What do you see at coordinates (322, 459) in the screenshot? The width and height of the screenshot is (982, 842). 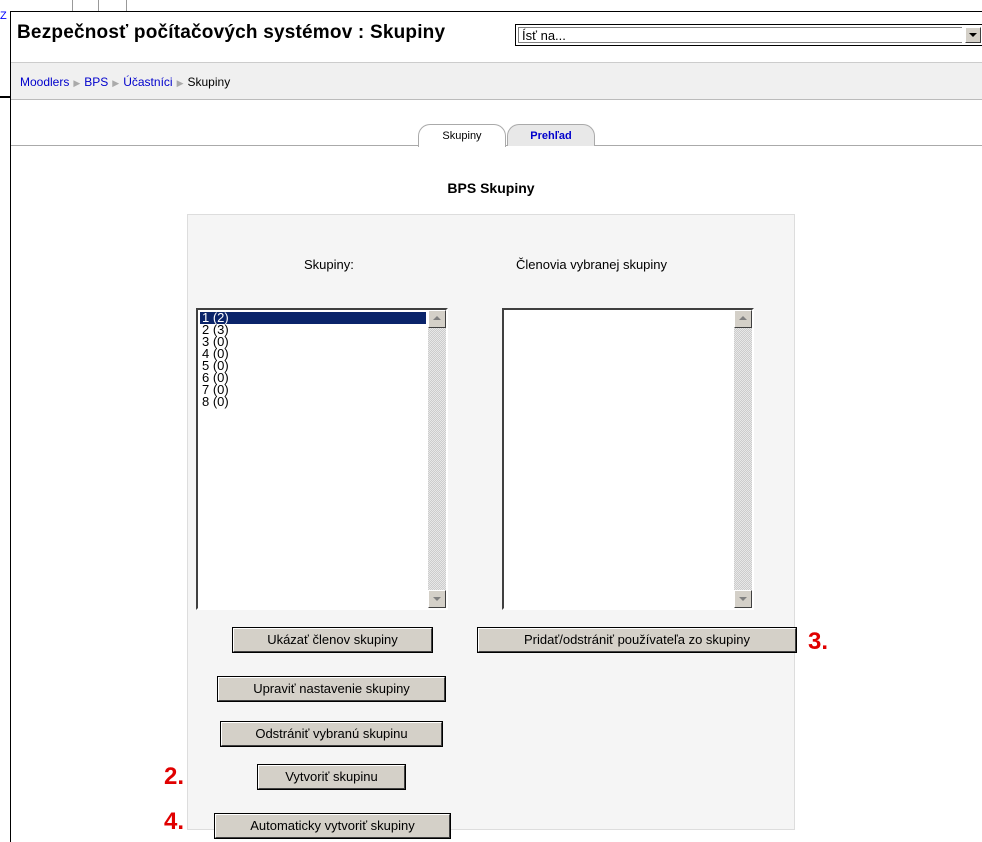 I see `groups-listbox: 1 (2) 2 (3) 3 (0) 4 (0) 5 (0) 6 (0) 7 (0) 8 (0)` at bounding box center [322, 459].